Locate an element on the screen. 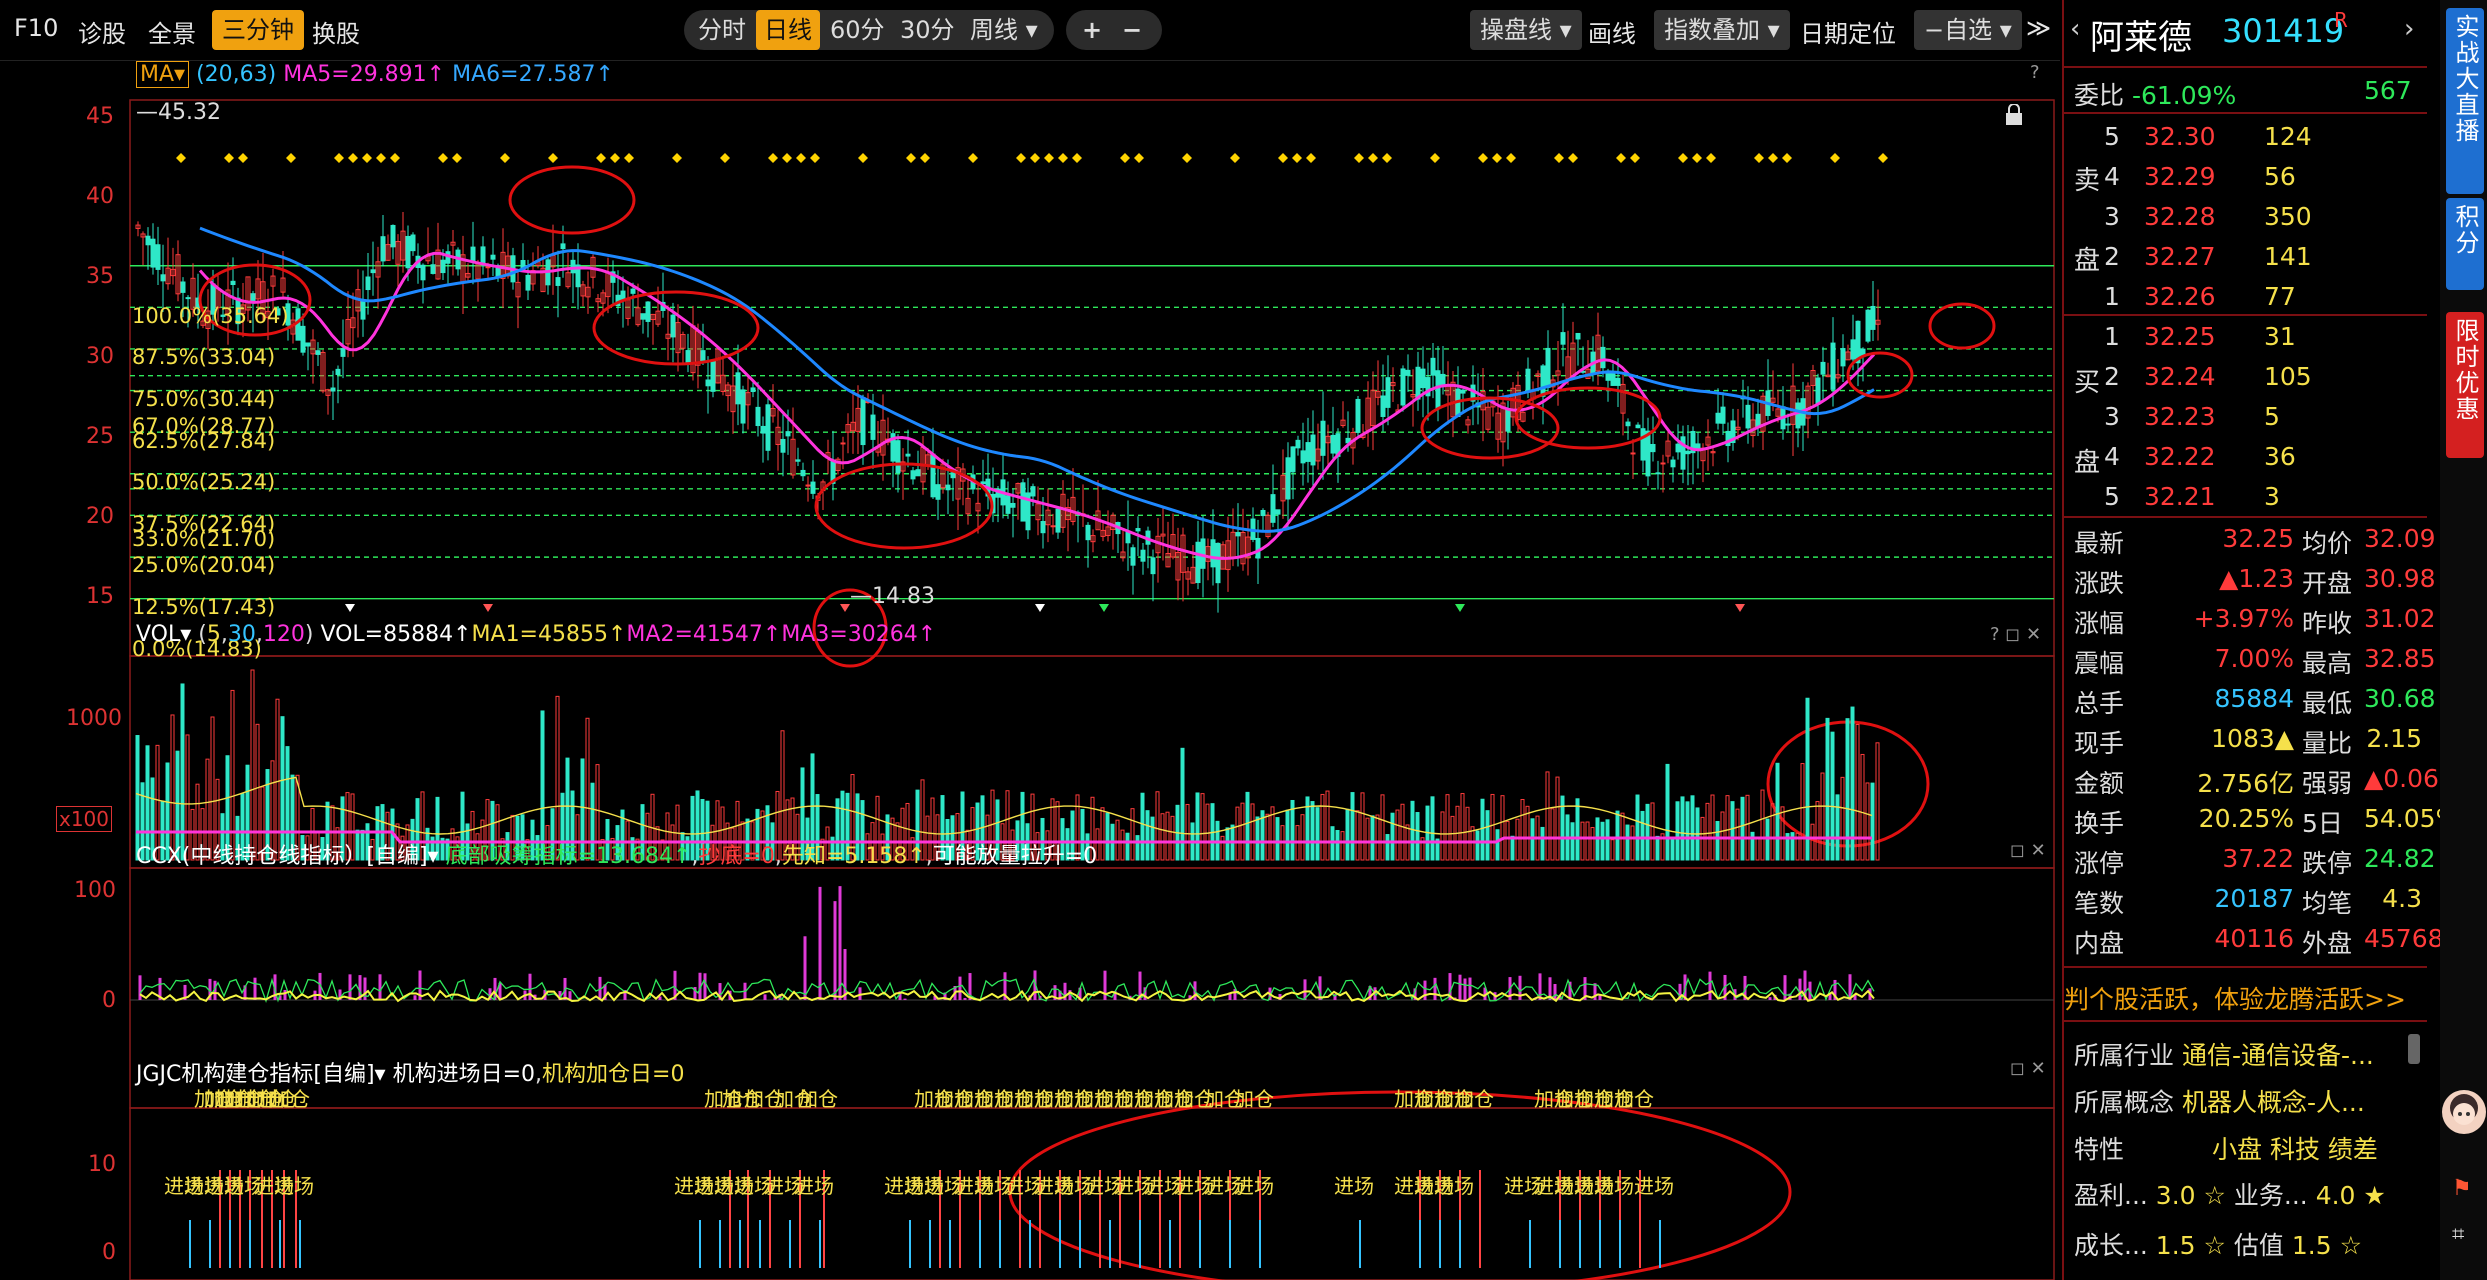  period-tab-30min: 30分 is located at coordinates (927, 30).